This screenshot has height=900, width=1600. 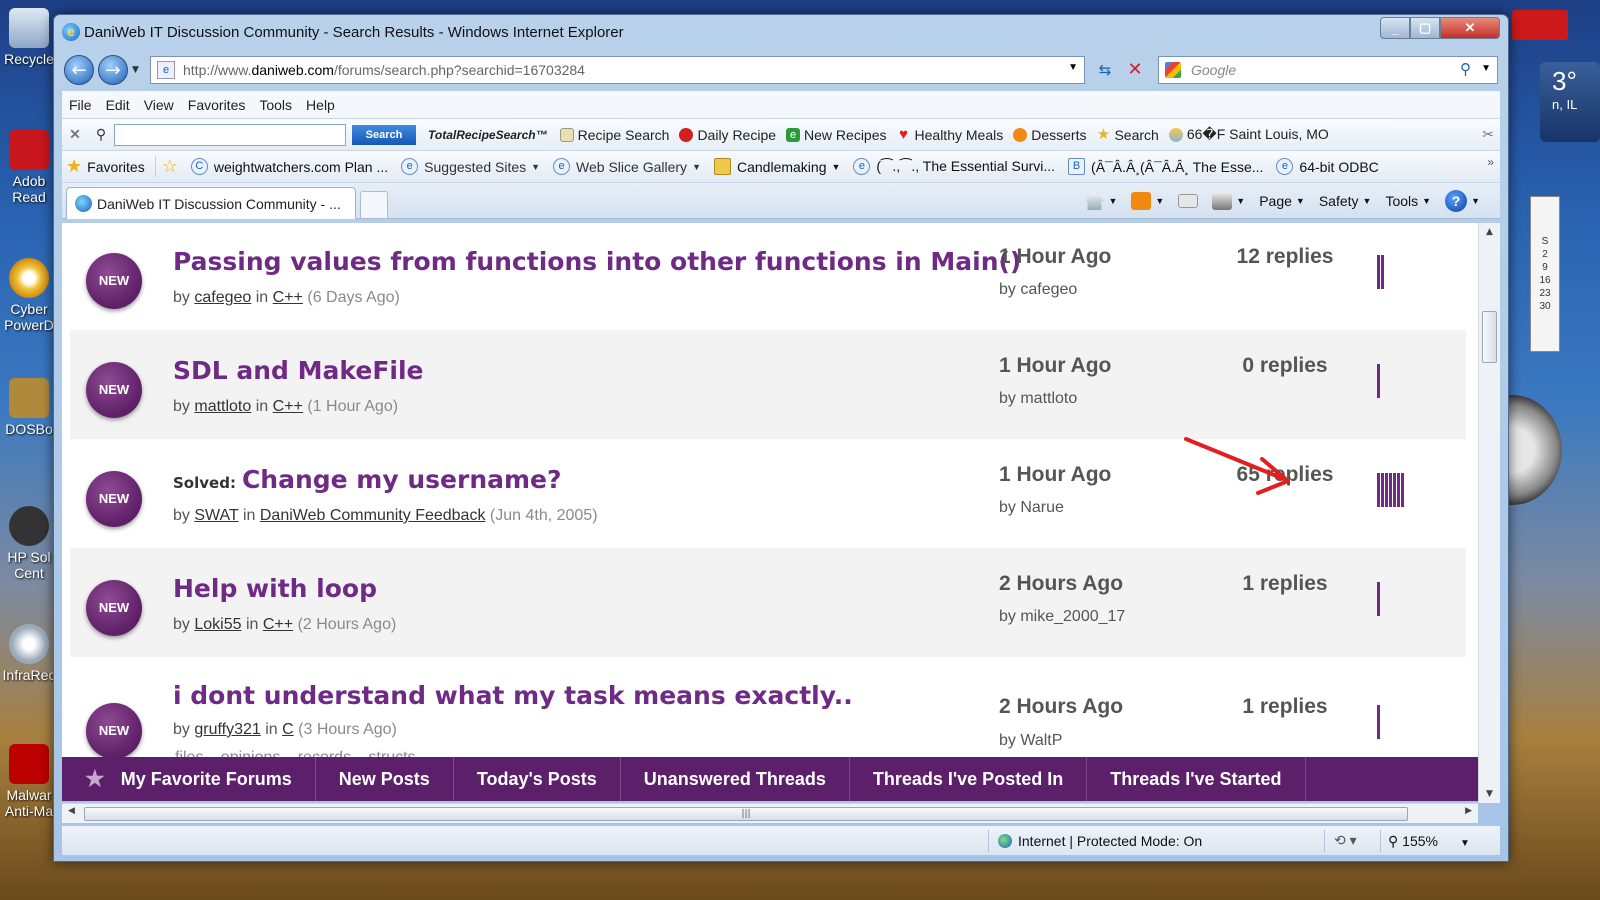 What do you see at coordinates (1345, 201) in the screenshot?
I see `safety-menu: Safety ▼` at bounding box center [1345, 201].